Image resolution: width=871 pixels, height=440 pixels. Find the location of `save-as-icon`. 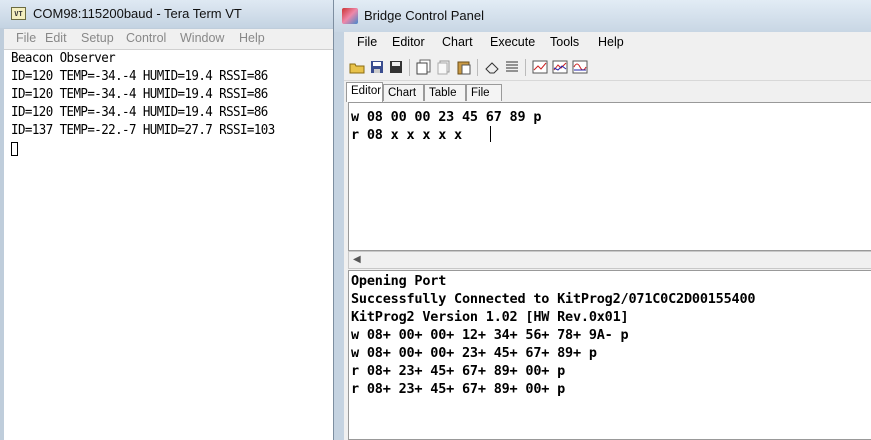

save-as-icon is located at coordinates (396, 67).